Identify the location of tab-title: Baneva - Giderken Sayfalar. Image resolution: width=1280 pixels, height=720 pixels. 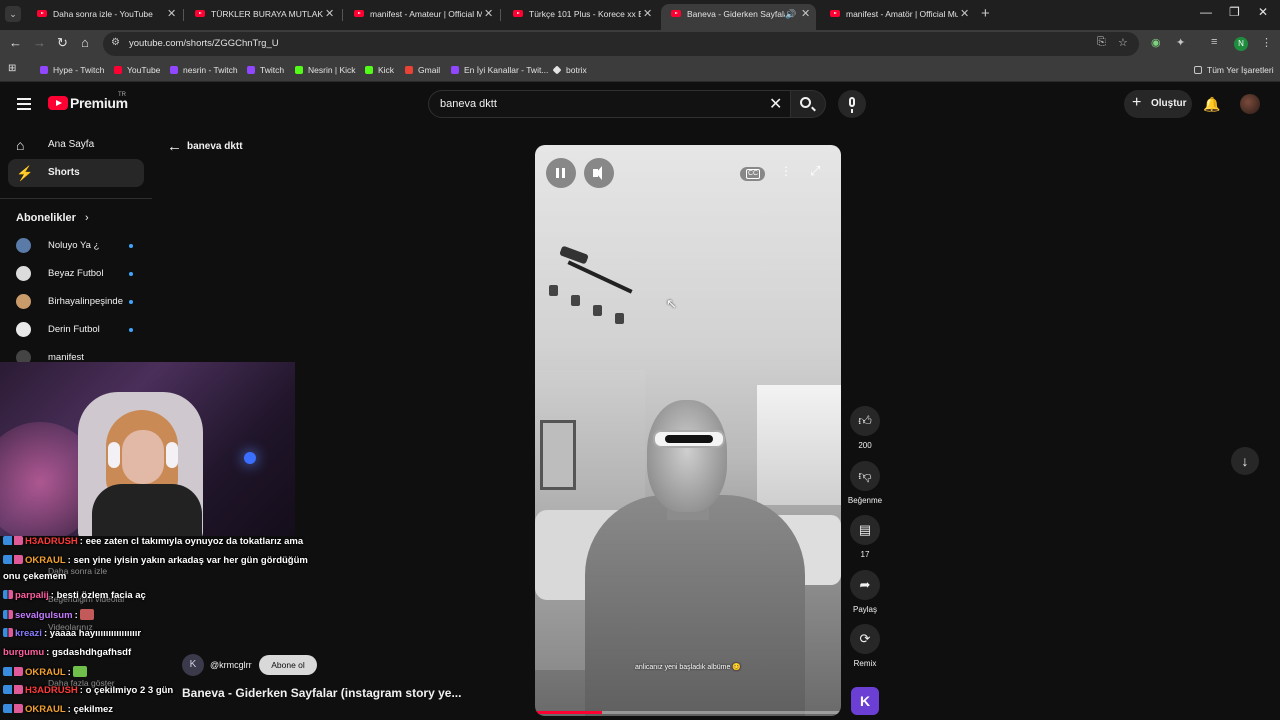
(736, 14).